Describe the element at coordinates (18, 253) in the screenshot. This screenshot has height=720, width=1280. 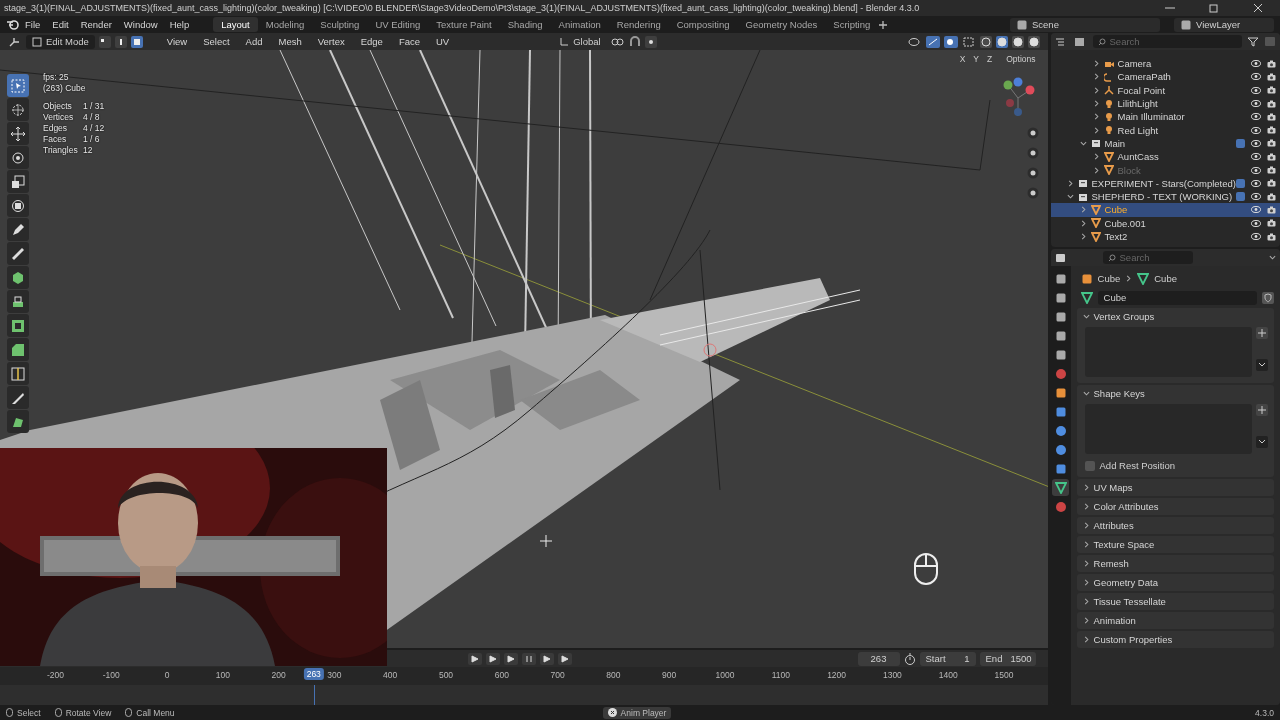
I see `ruler-icon` at that location.